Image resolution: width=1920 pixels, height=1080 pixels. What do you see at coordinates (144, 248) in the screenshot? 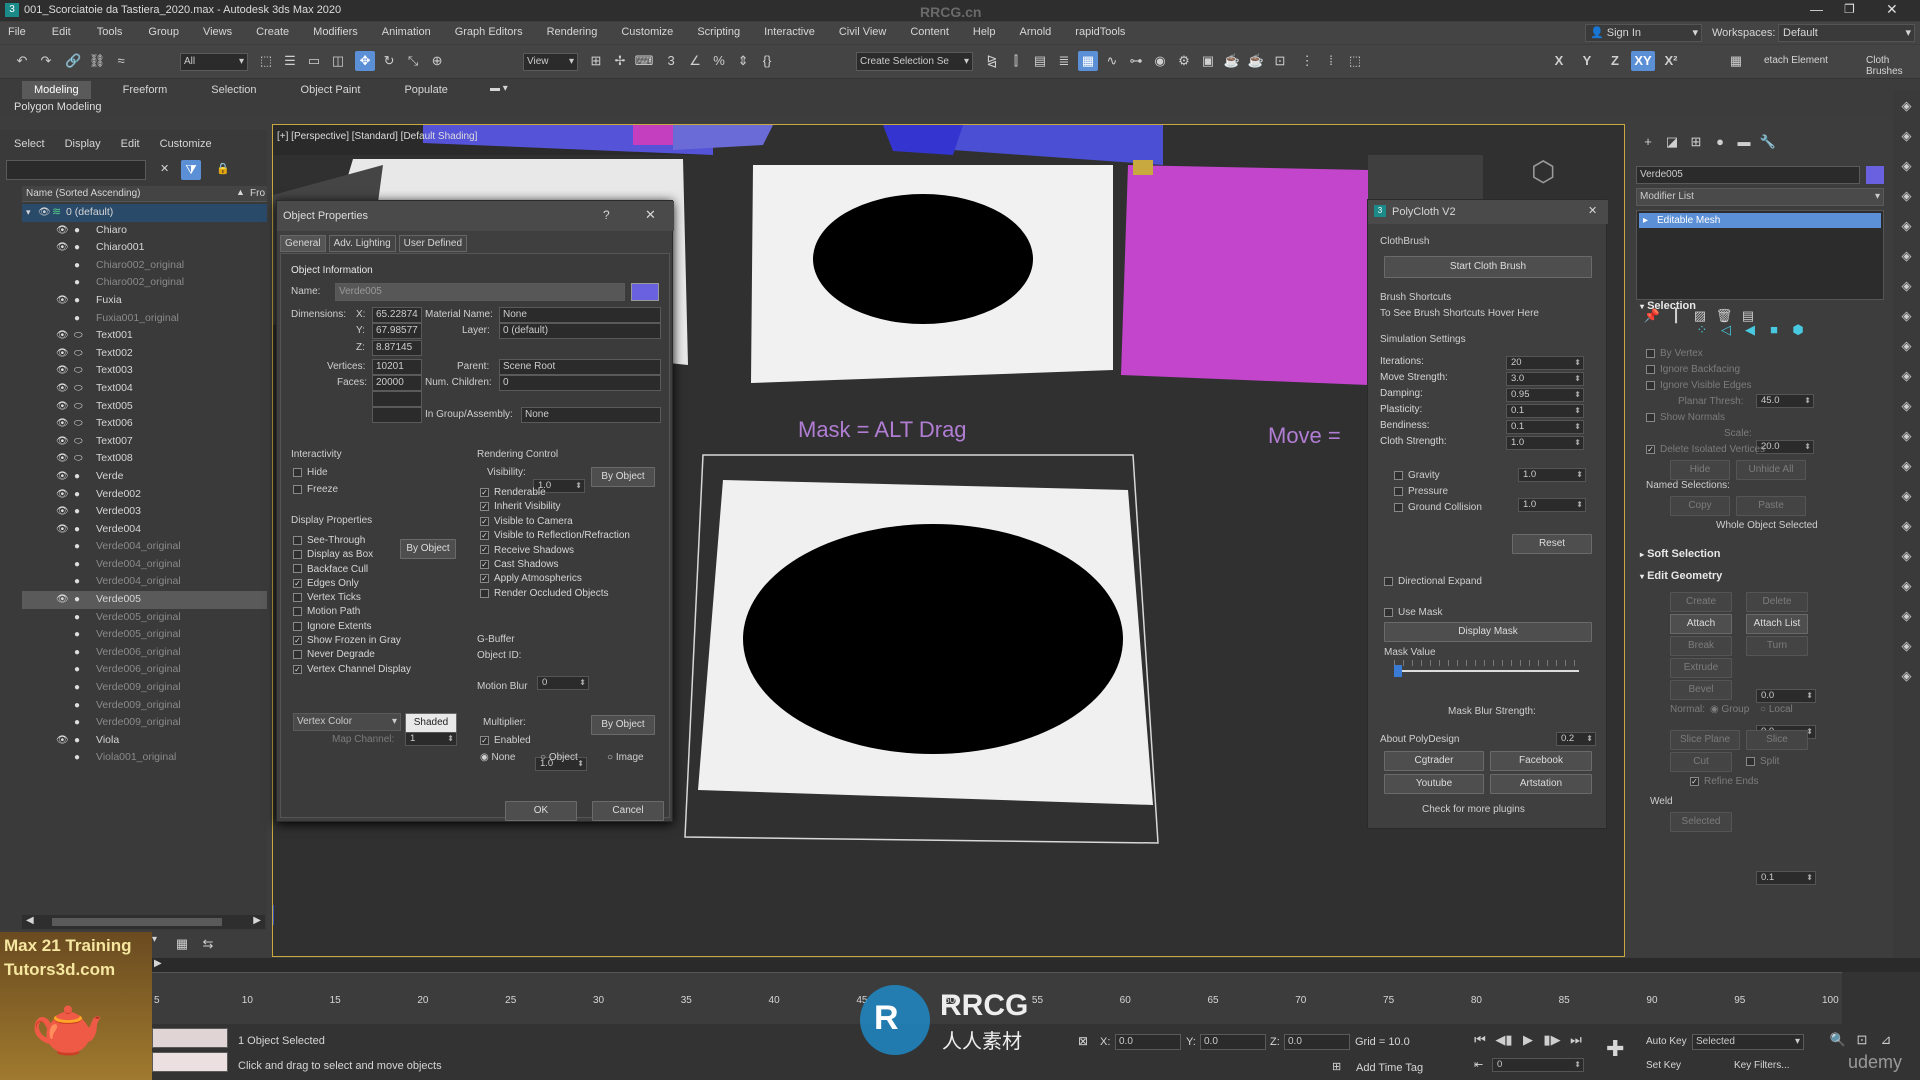
I see `outliner-row: 👁 ● Chiaro001` at bounding box center [144, 248].